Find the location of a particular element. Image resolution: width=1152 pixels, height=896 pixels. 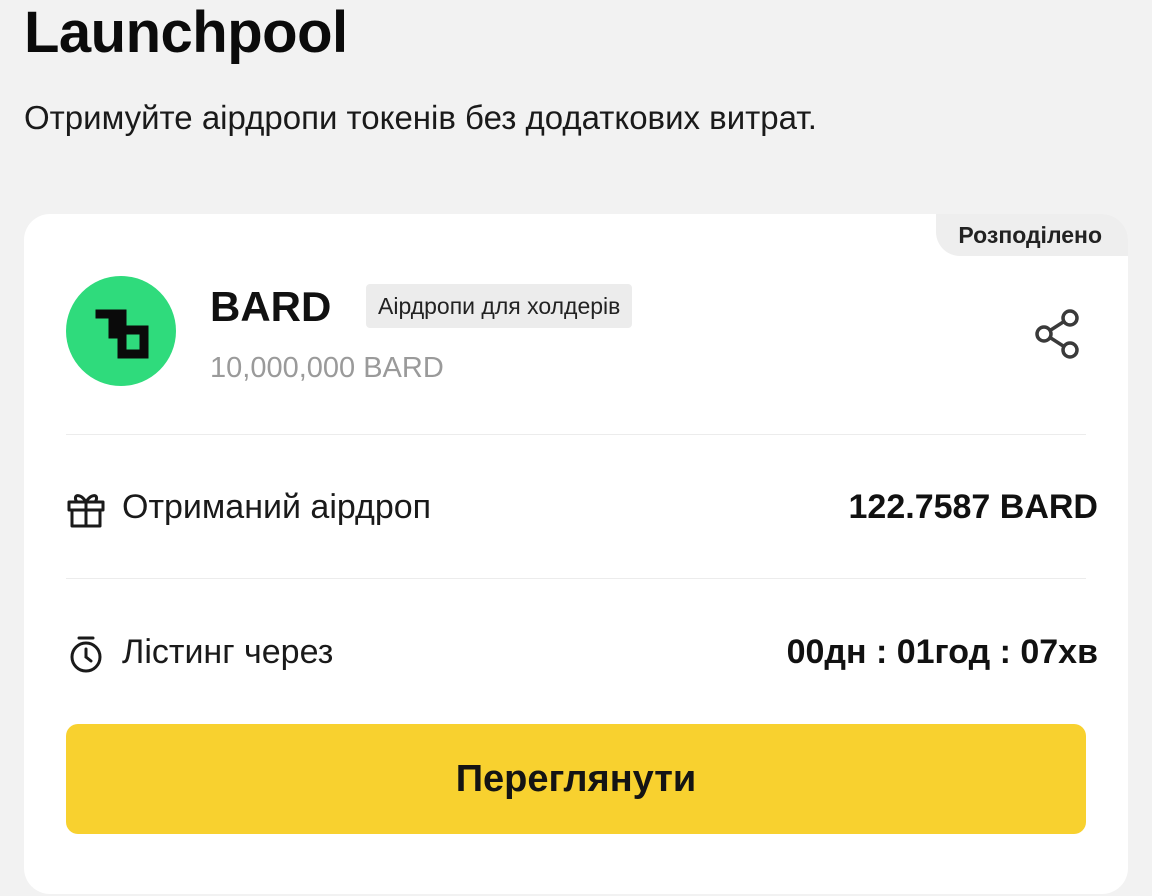

stopwatch-icon is located at coordinates (86, 654).